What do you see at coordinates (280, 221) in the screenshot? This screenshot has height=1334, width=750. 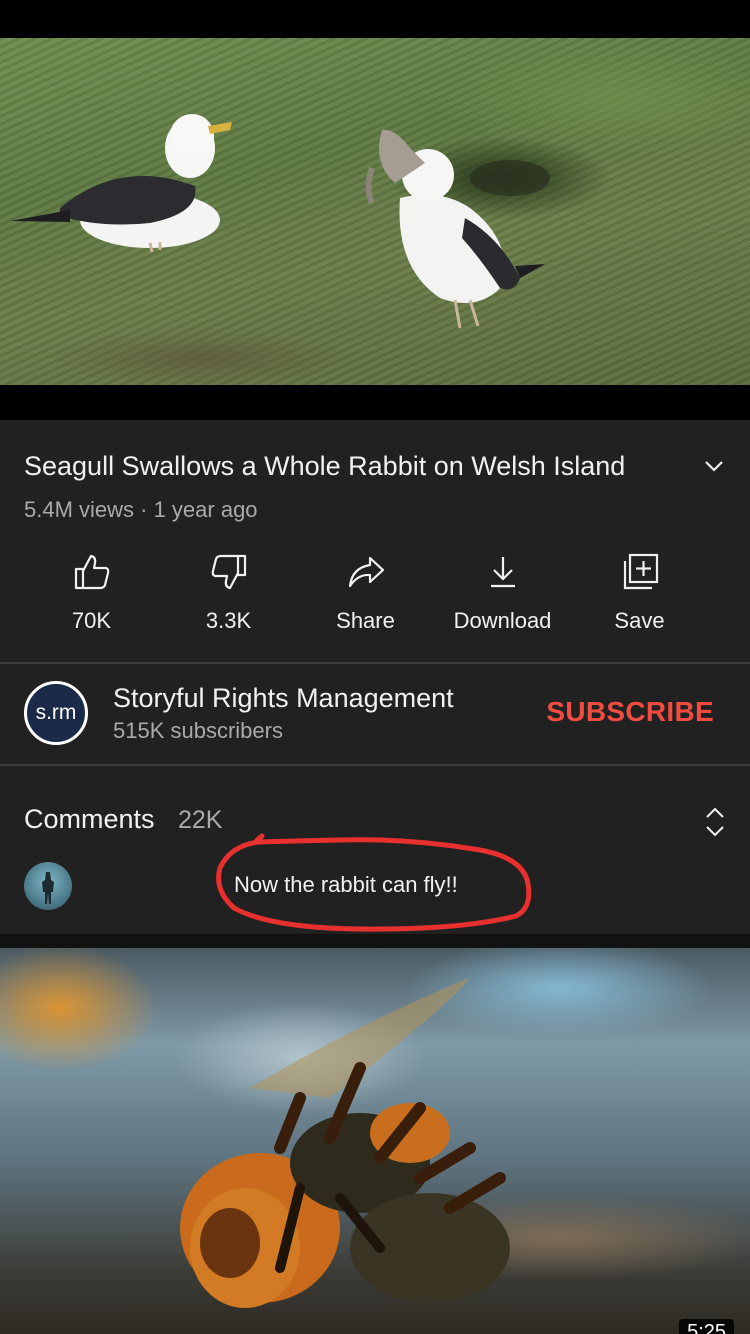 I see `video-scene` at bounding box center [280, 221].